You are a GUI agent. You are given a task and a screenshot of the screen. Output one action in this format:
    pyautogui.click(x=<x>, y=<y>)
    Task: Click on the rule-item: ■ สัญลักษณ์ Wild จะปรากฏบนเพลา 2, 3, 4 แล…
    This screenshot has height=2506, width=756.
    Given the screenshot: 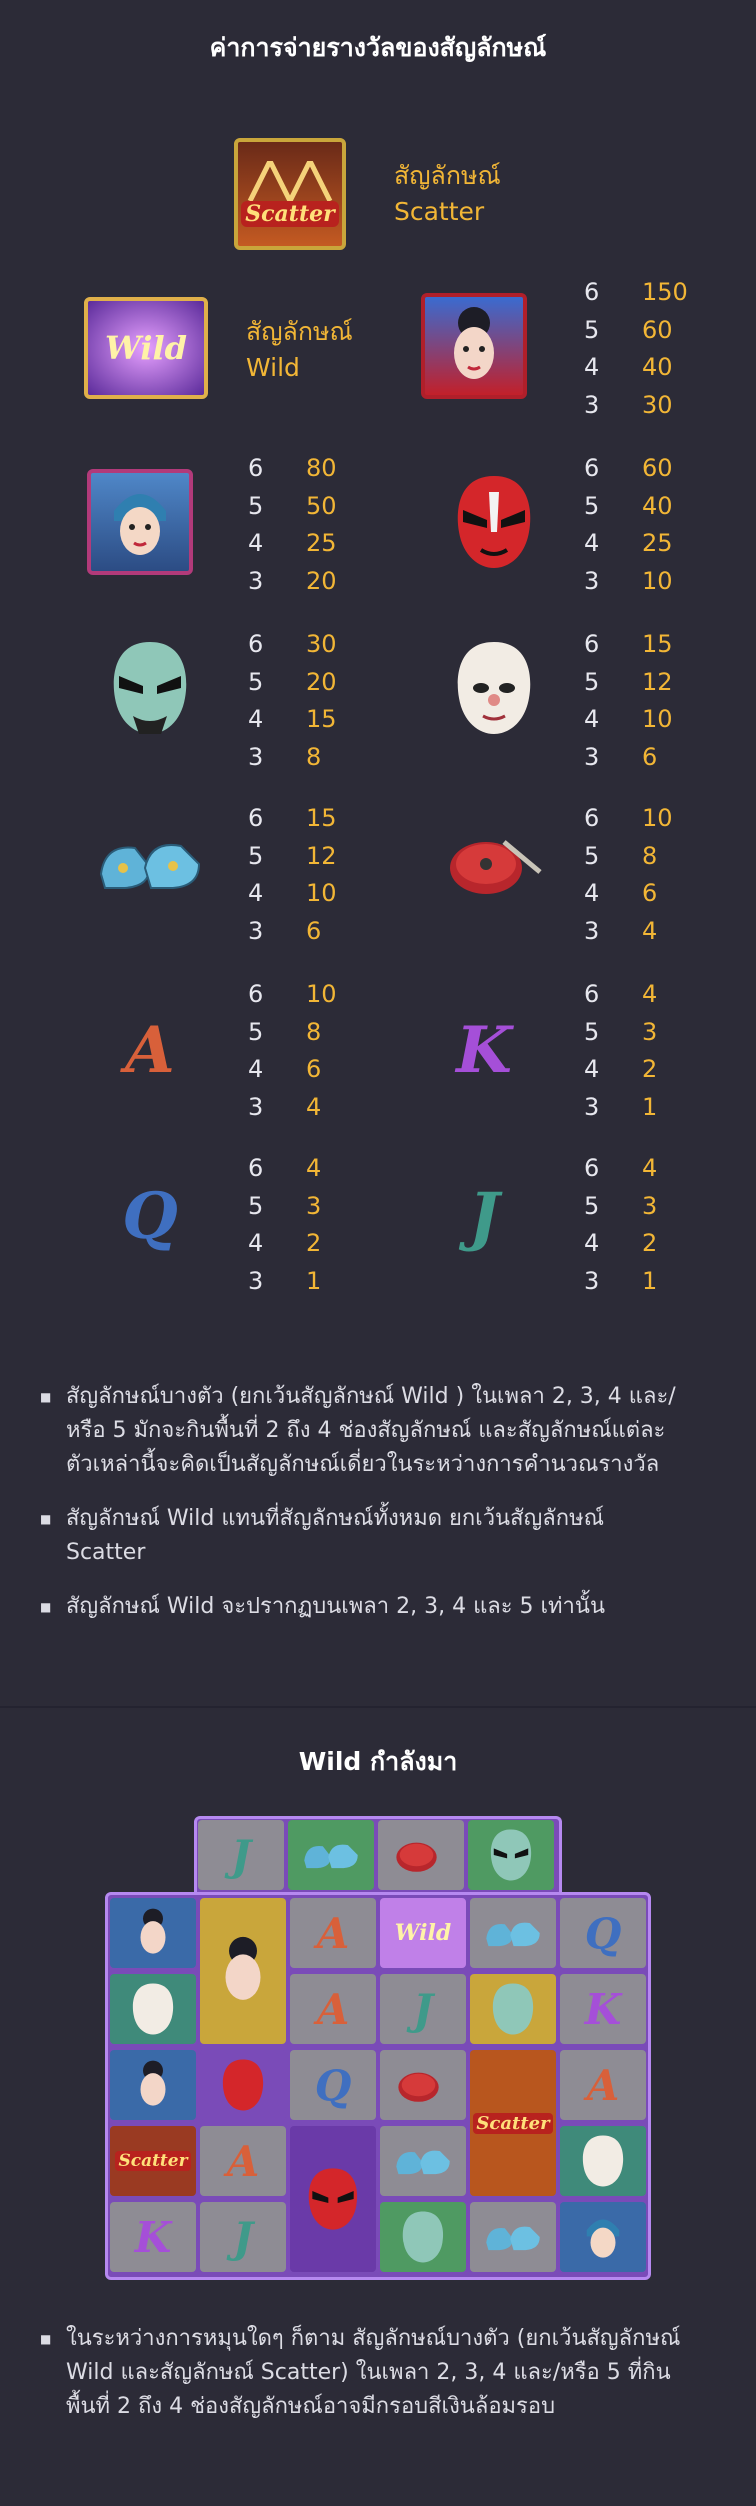 What is the action you would take?
    pyautogui.click(x=365, y=1607)
    